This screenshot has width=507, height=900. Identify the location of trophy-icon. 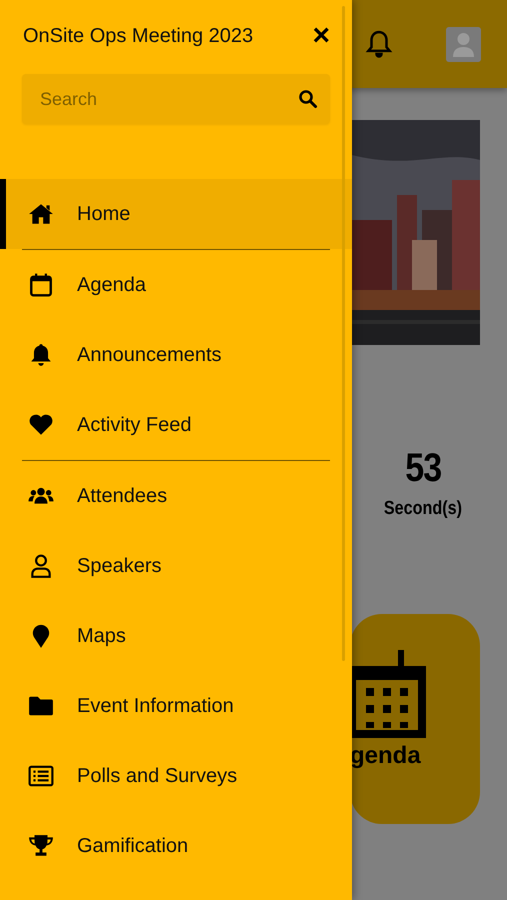
(41, 846).